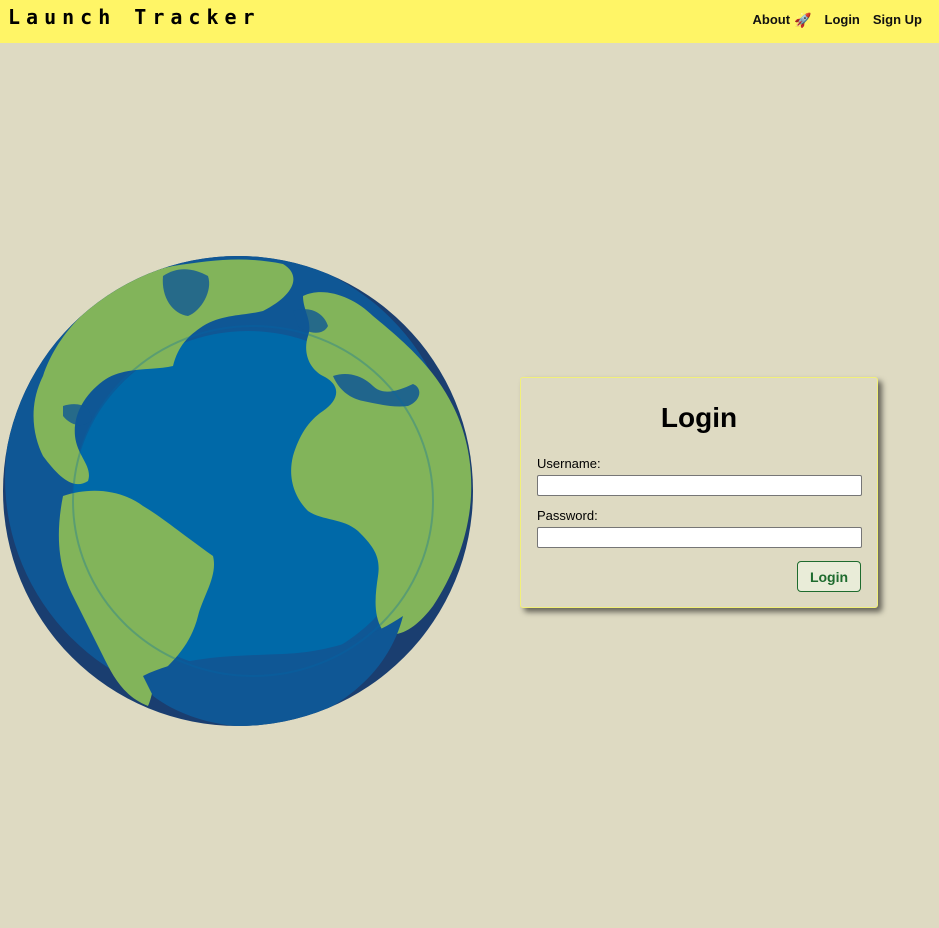 This screenshot has width=939, height=928. I want to click on login-heading: Login, so click(699, 417).